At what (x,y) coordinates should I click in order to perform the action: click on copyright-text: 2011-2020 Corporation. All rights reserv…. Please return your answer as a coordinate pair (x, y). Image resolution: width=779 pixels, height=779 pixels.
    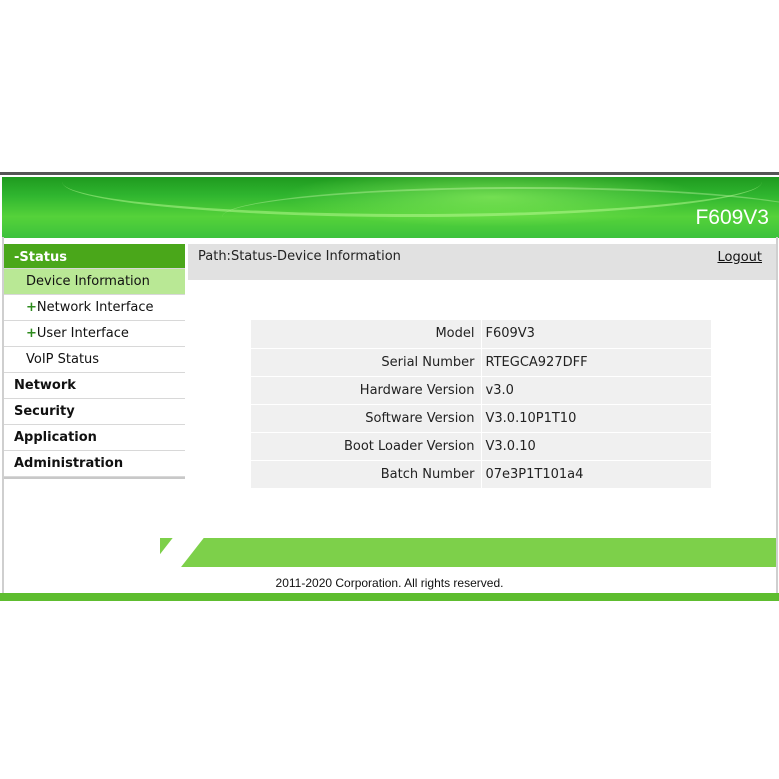
    Looking at the image, I should click on (389, 583).